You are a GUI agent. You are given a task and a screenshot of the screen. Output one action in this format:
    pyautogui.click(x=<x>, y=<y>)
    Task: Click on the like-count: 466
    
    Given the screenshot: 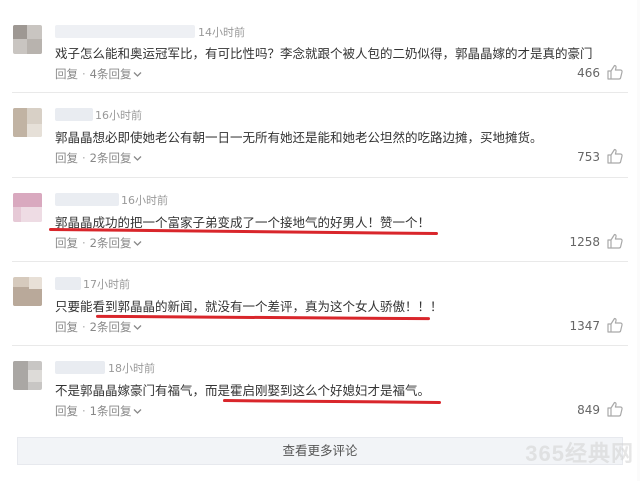 What is the action you would take?
    pyautogui.click(x=588, y=73)
    